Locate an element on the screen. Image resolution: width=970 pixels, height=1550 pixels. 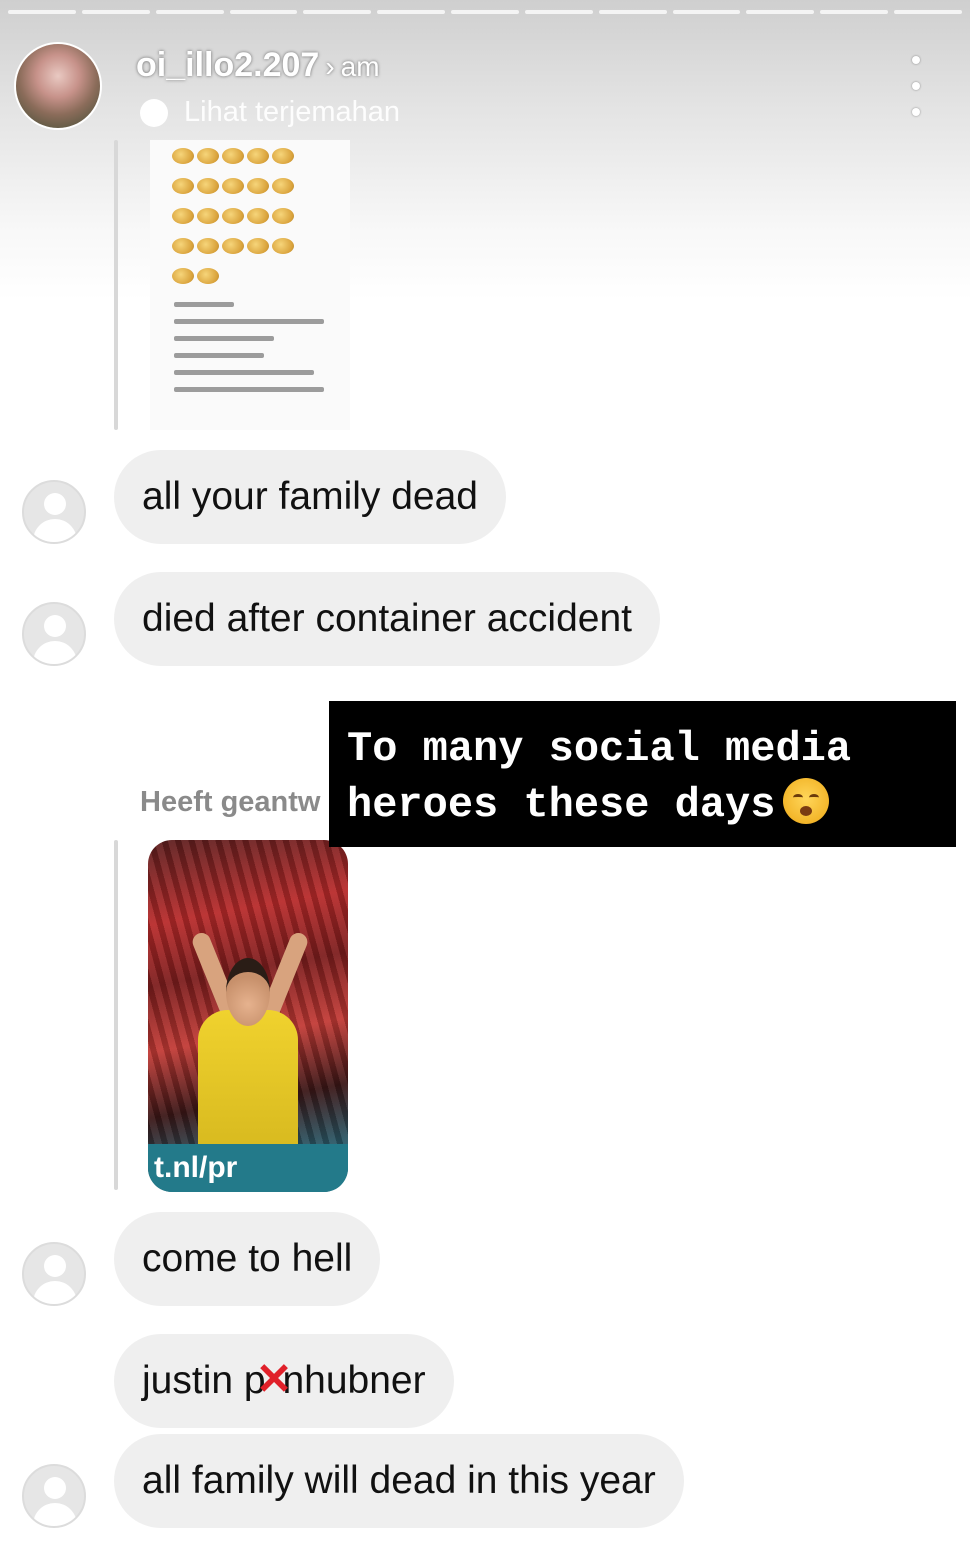
yawning-face-icon is located at coordinates (806, 801).